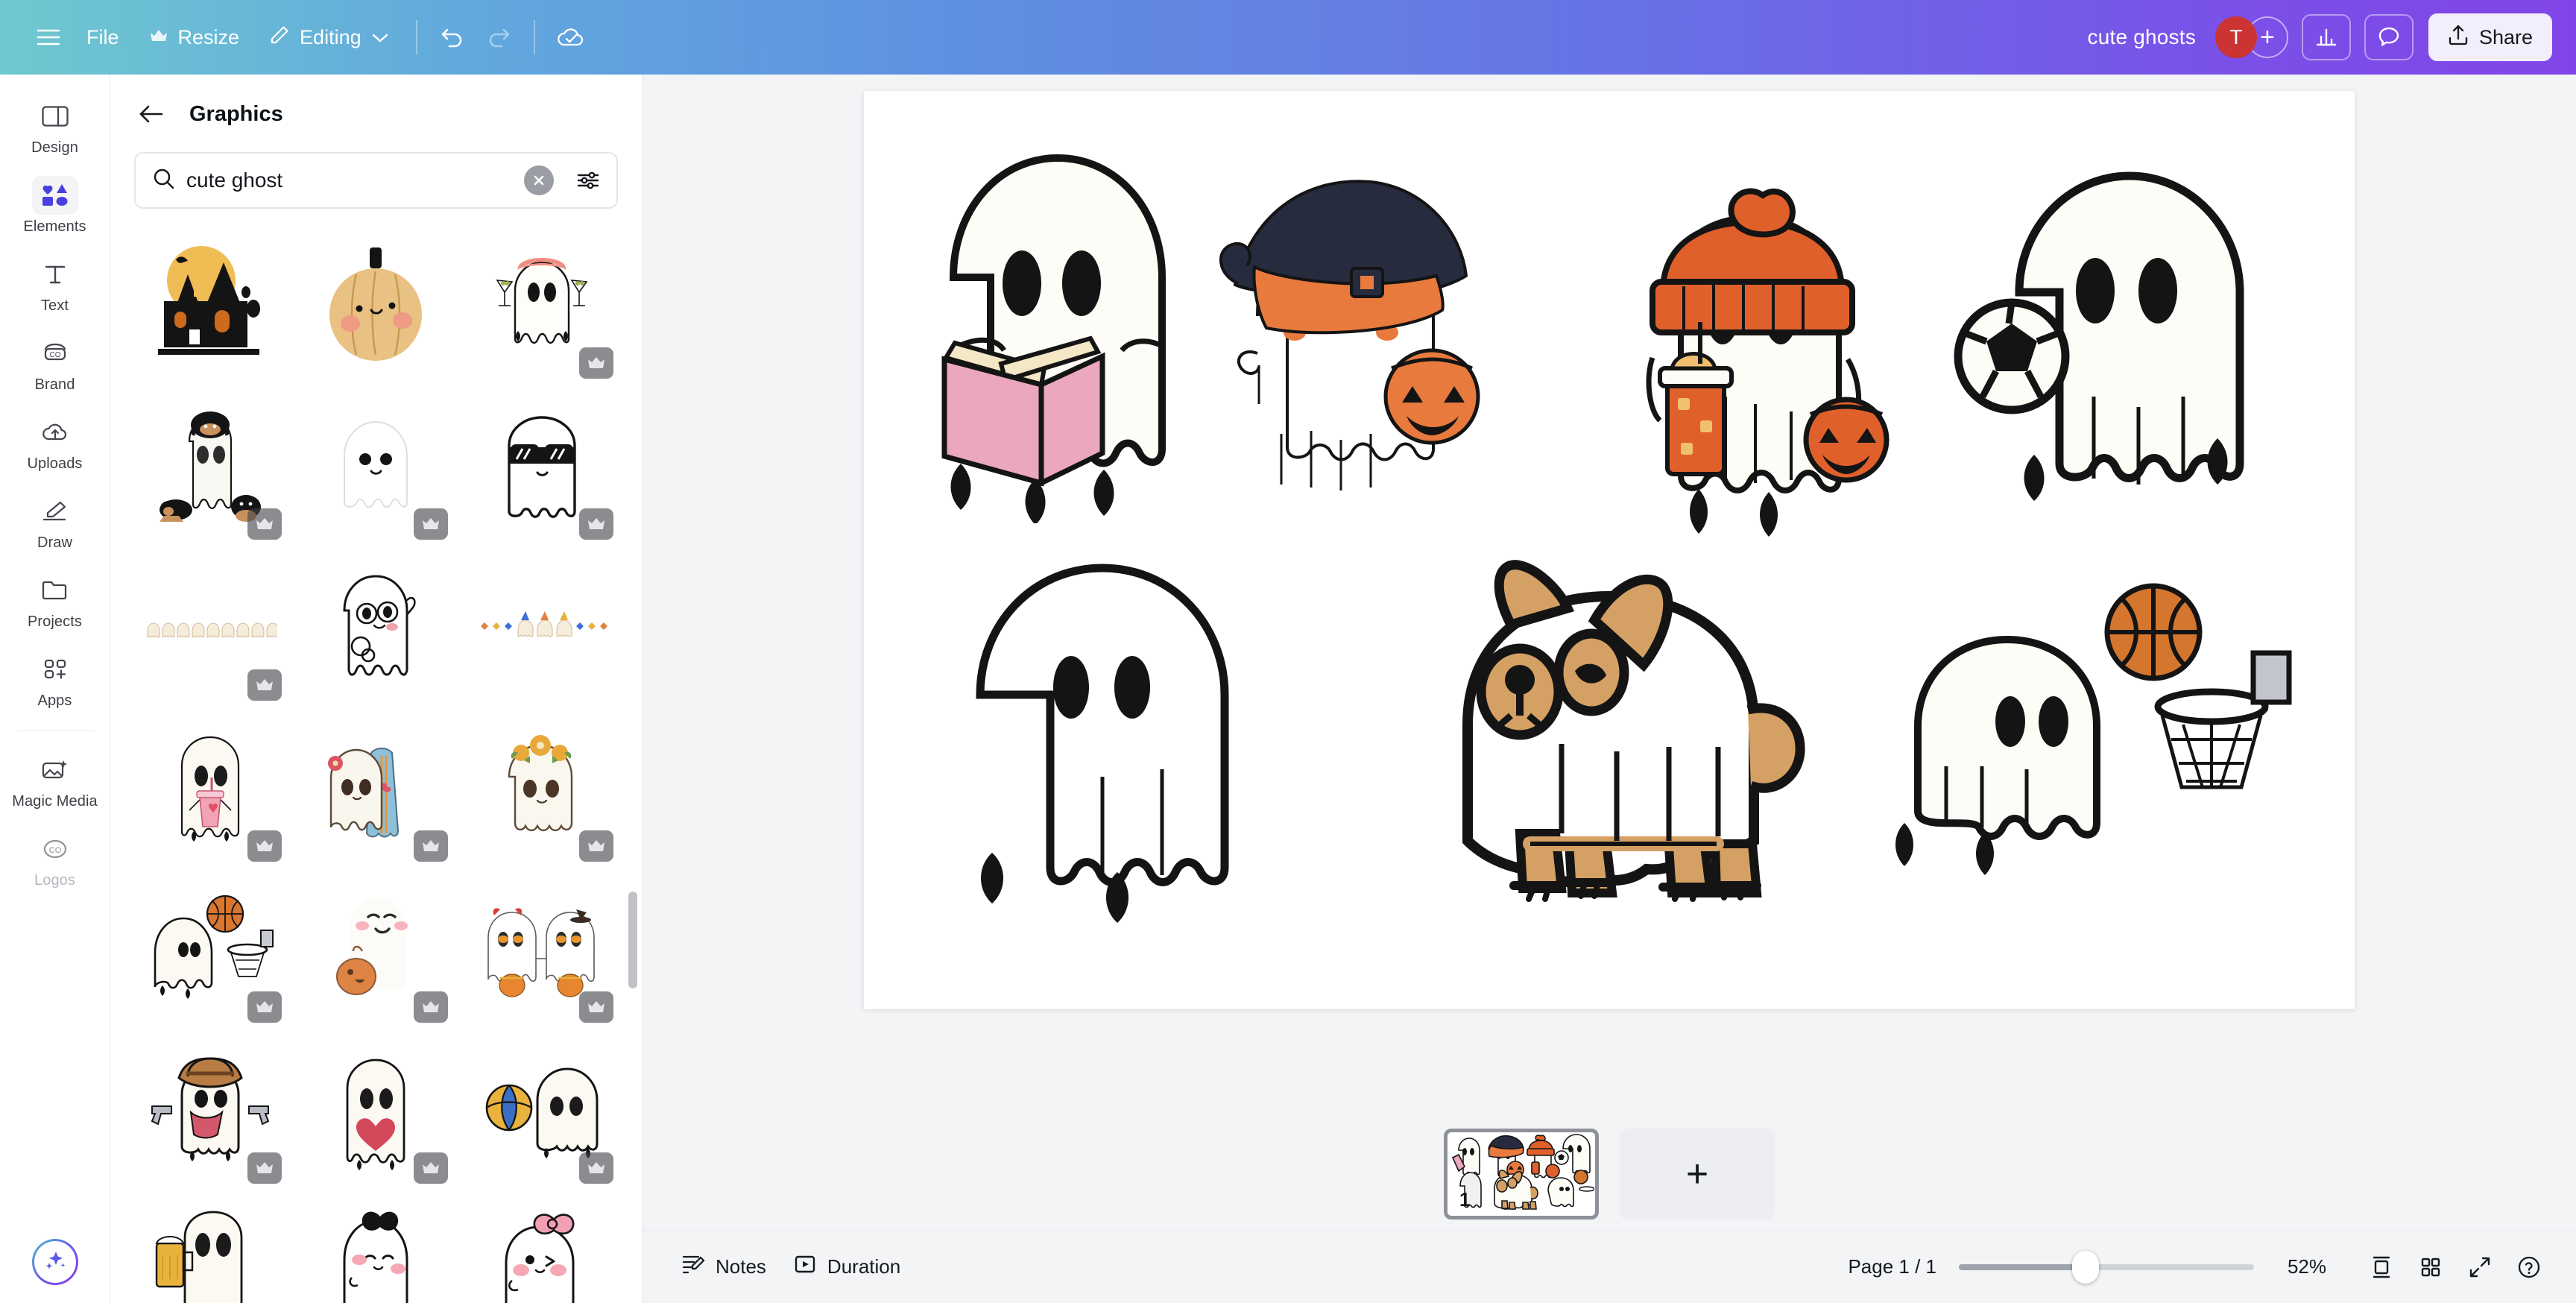 The image size is (2576, 1303). What do you see at coordinates (376, 304) in the screenshot?
I see `result-cute-pumpkin-face` at bounding box center [376, 304].